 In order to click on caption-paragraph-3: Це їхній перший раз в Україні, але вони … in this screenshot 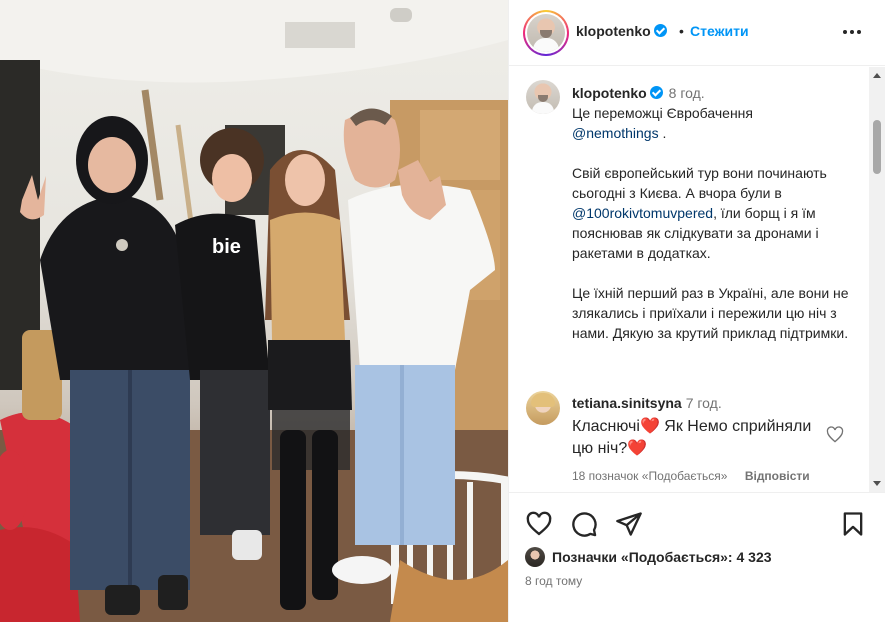, I will do `click(710, 313)`.